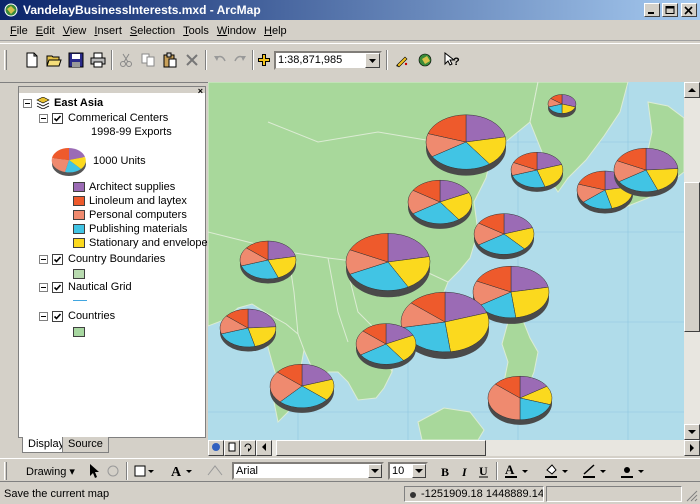 The image size is (700, 504). Describe the element at coordinates (196, 31) in the screenshot. I see `menu-tools: Tools` at that location.